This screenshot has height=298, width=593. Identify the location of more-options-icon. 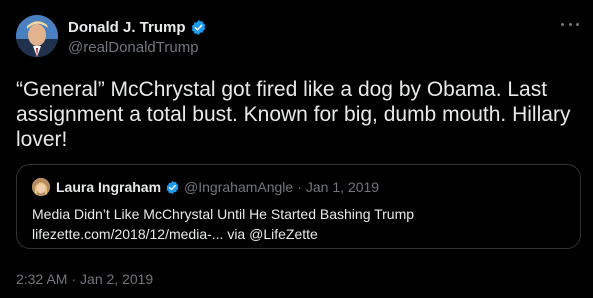
(570, 24).